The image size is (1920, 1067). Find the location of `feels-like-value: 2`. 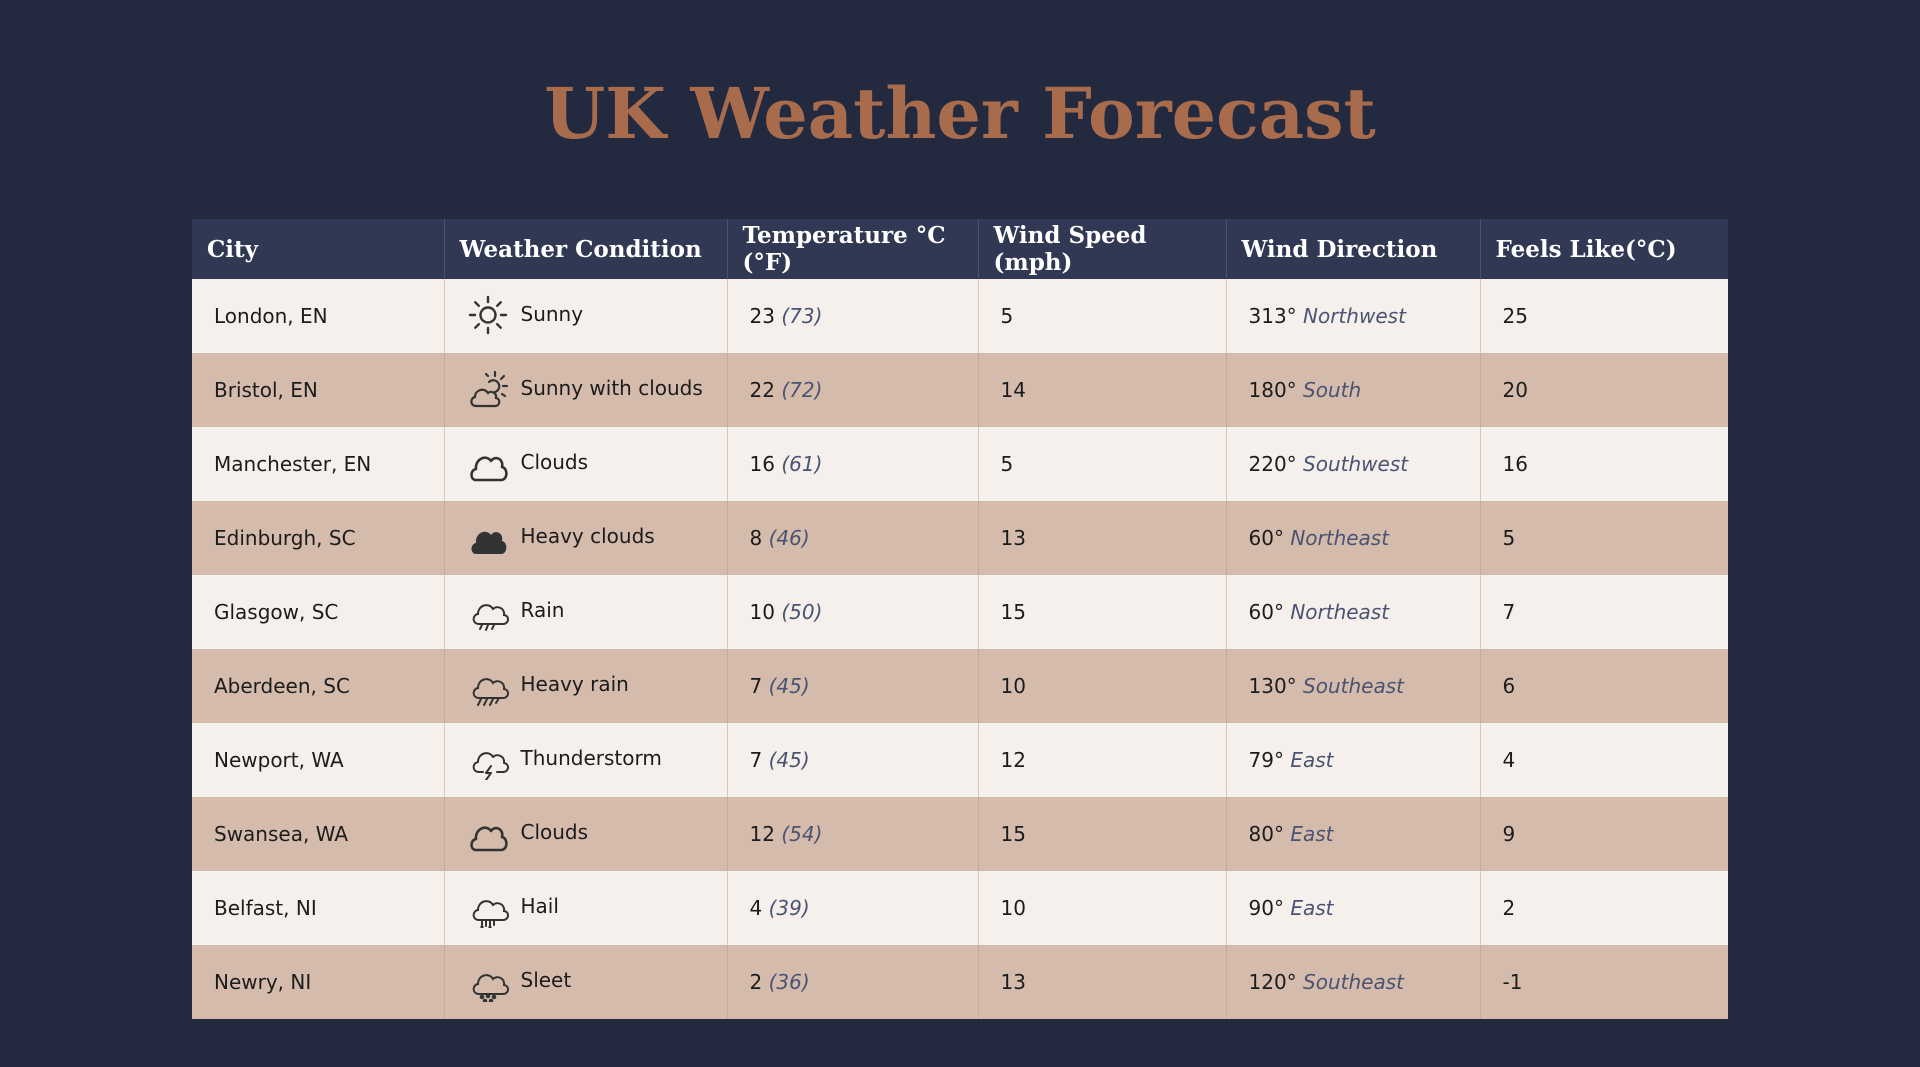

feels-like-value: 2 is located at coordinates (1509, 908).